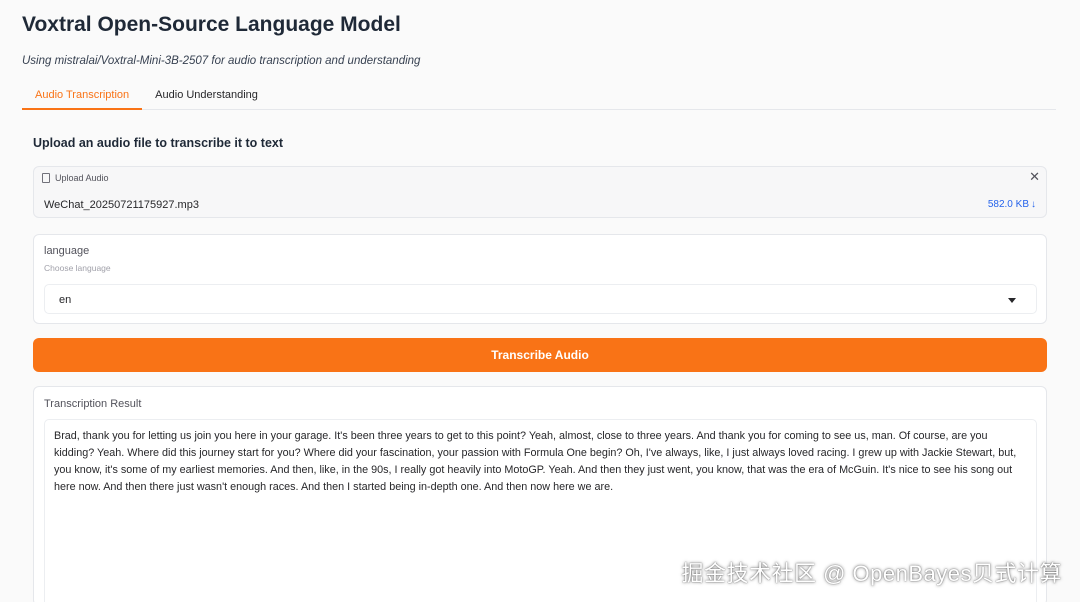  What do you see at coordinates (65, 300) in the screenshot?
I see `language-selected-value: en` at bounding box center [65, 300].